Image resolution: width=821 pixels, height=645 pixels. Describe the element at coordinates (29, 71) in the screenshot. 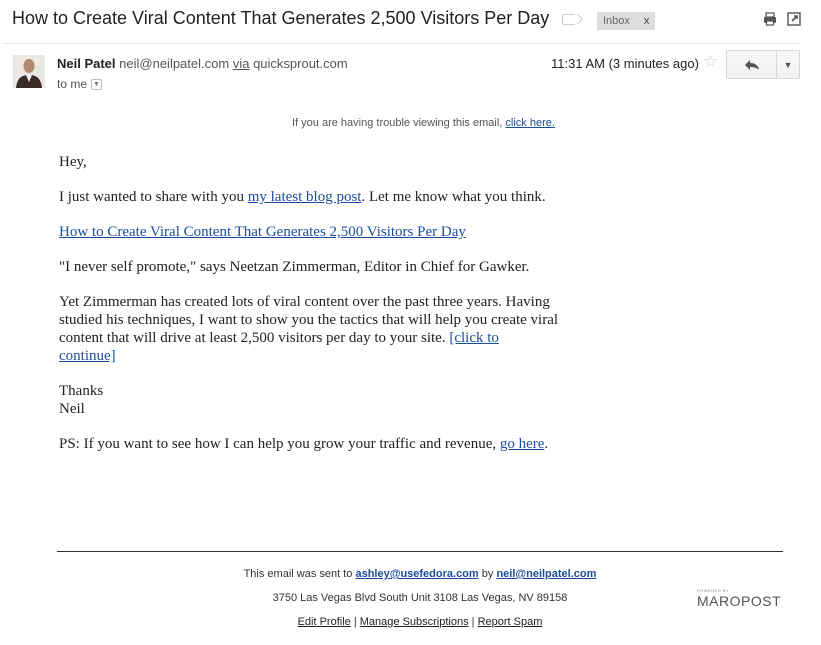

I see `sender-avatar` at that location.